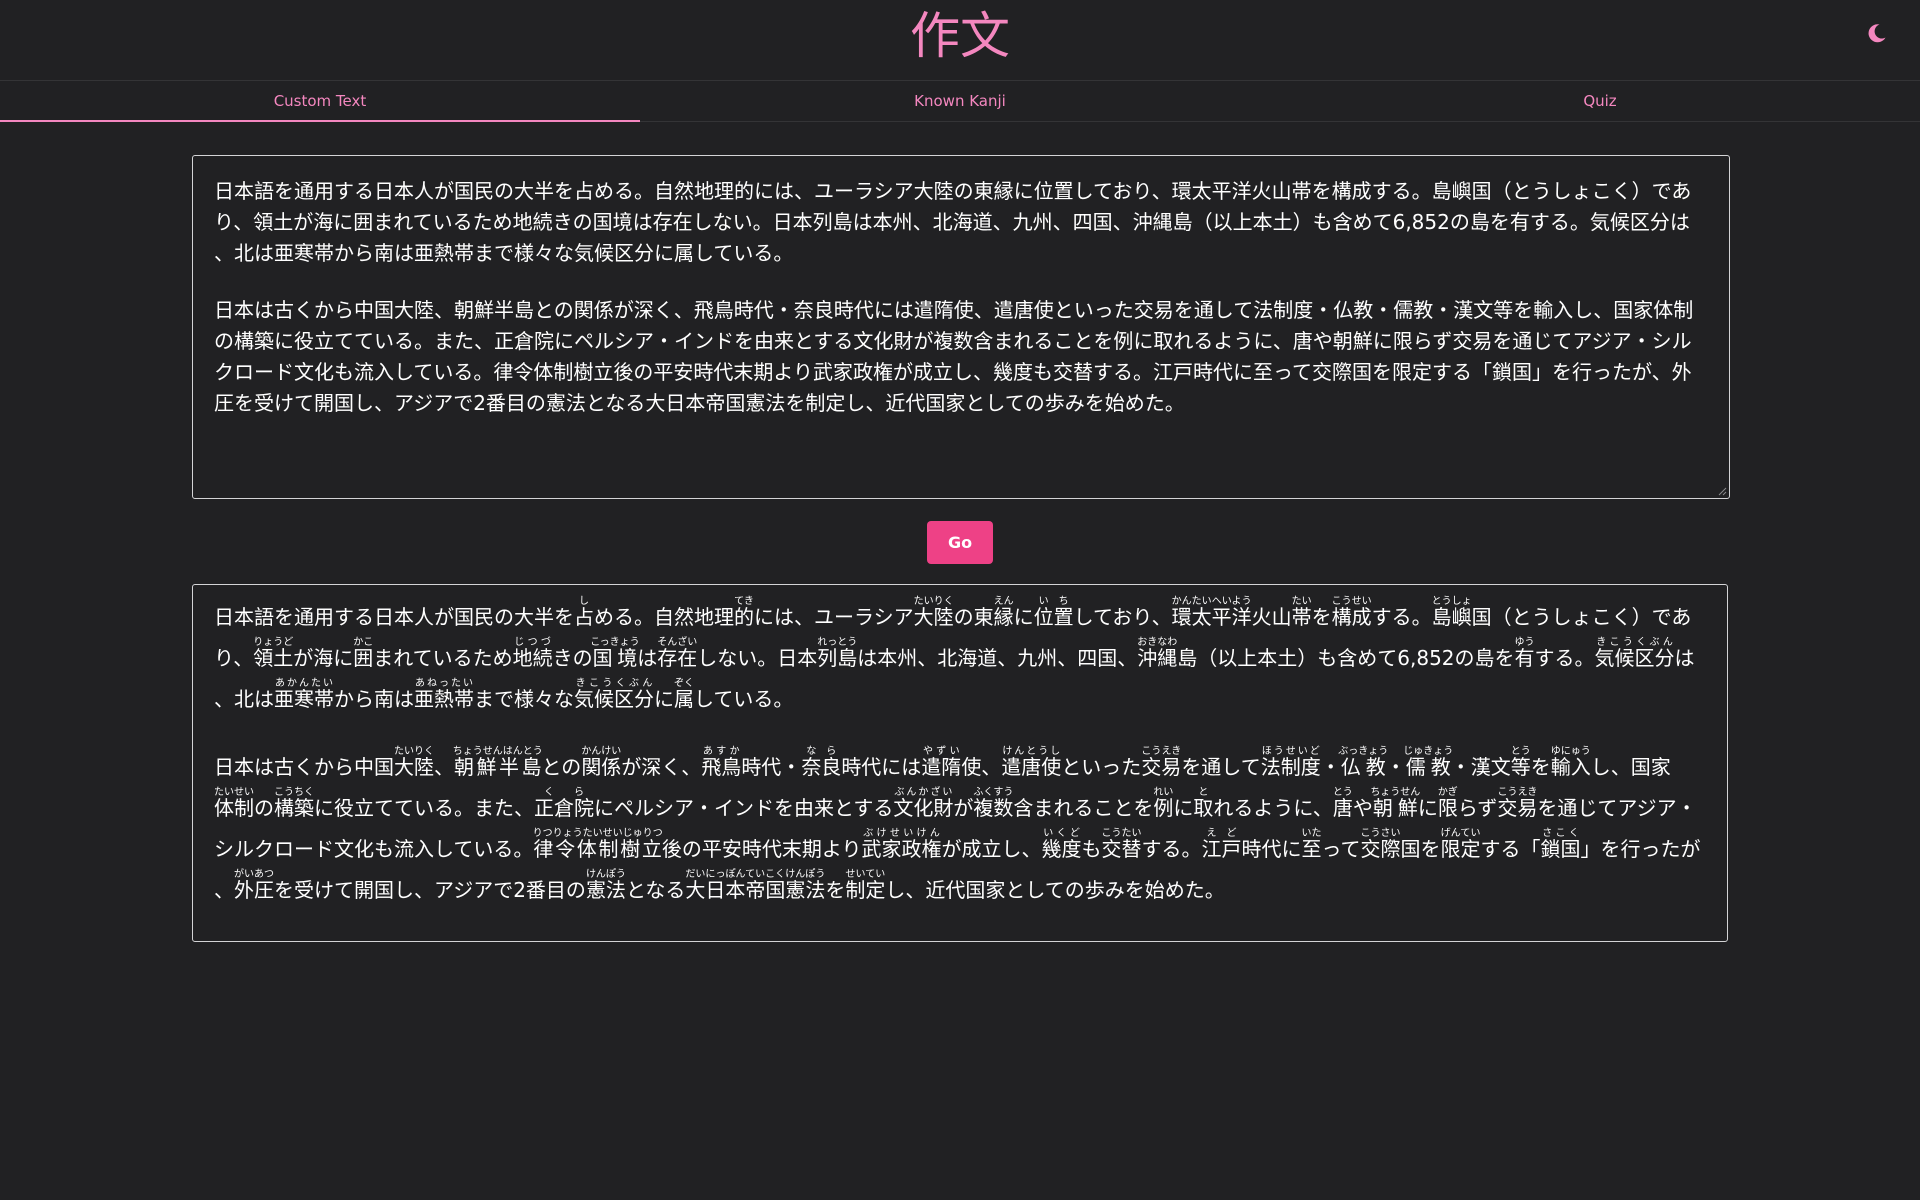 The height and width of the screenshot is (1200, 1920). Describe the element at coordinates (901, 833) in the screenshot. I see `furigana-reading: ぶけせいけん` at that location.